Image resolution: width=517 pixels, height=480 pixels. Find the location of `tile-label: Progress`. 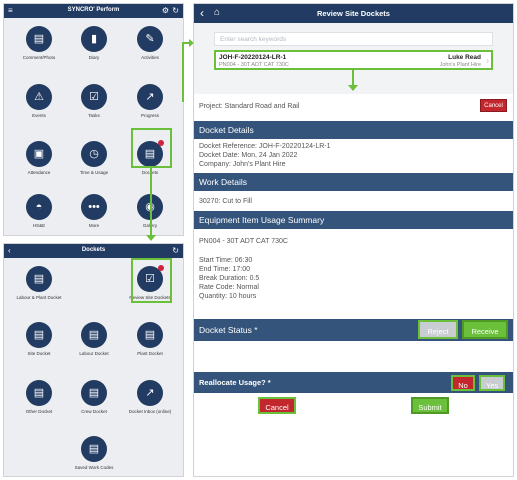

tile-label: Progress is located at coordinates (149, 115).